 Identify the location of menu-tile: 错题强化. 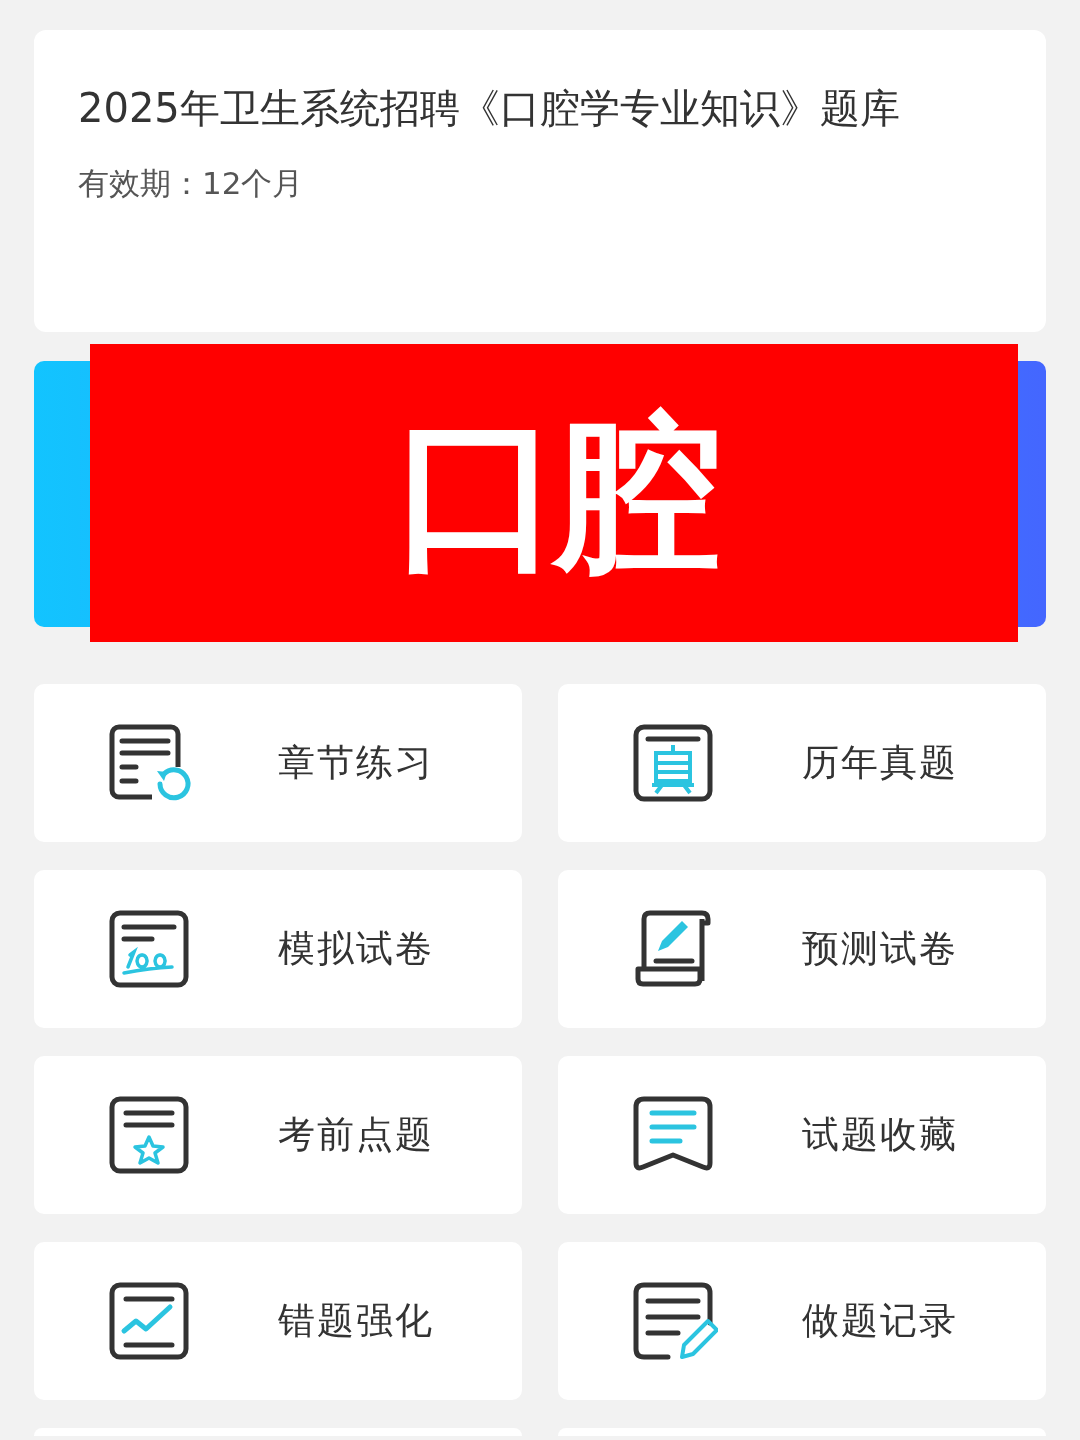
(278, 1321).